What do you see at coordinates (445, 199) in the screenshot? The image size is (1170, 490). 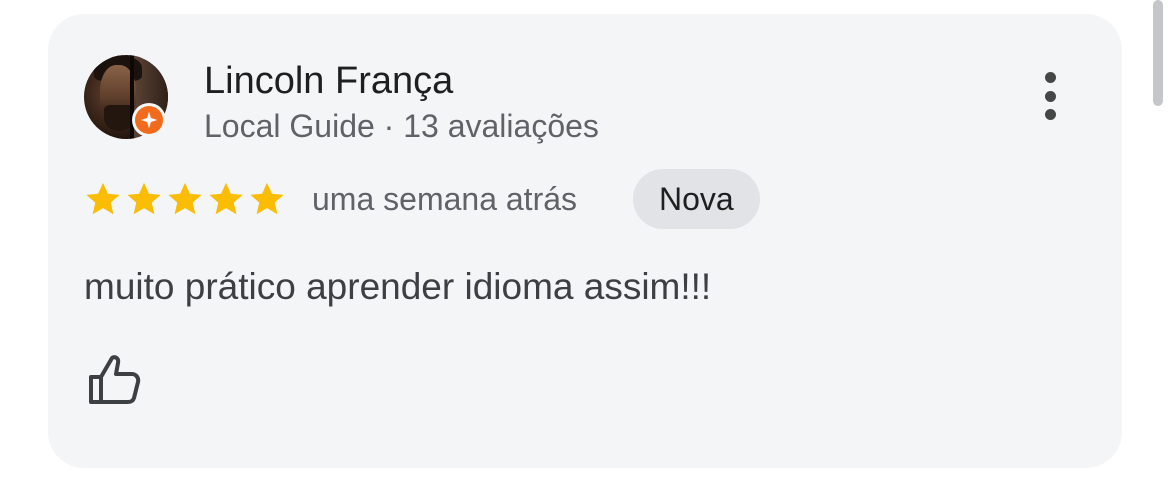 I see `review-date: uma semana atrás` at bounding box center [445, 199].